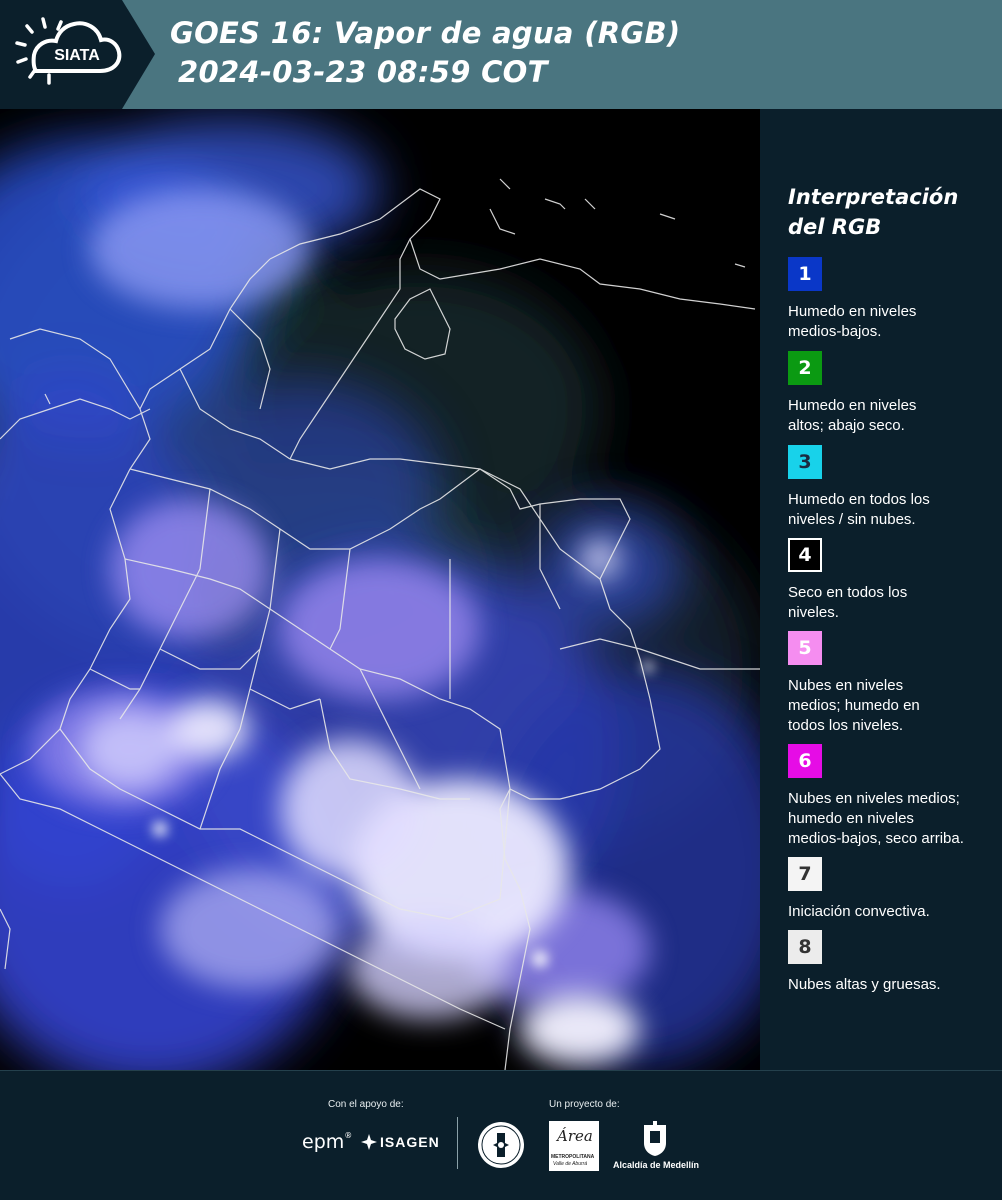  Describe the element at coordinates (848, 592) in the screenshot. I see `legend-line: Seco en todos los` at that location.